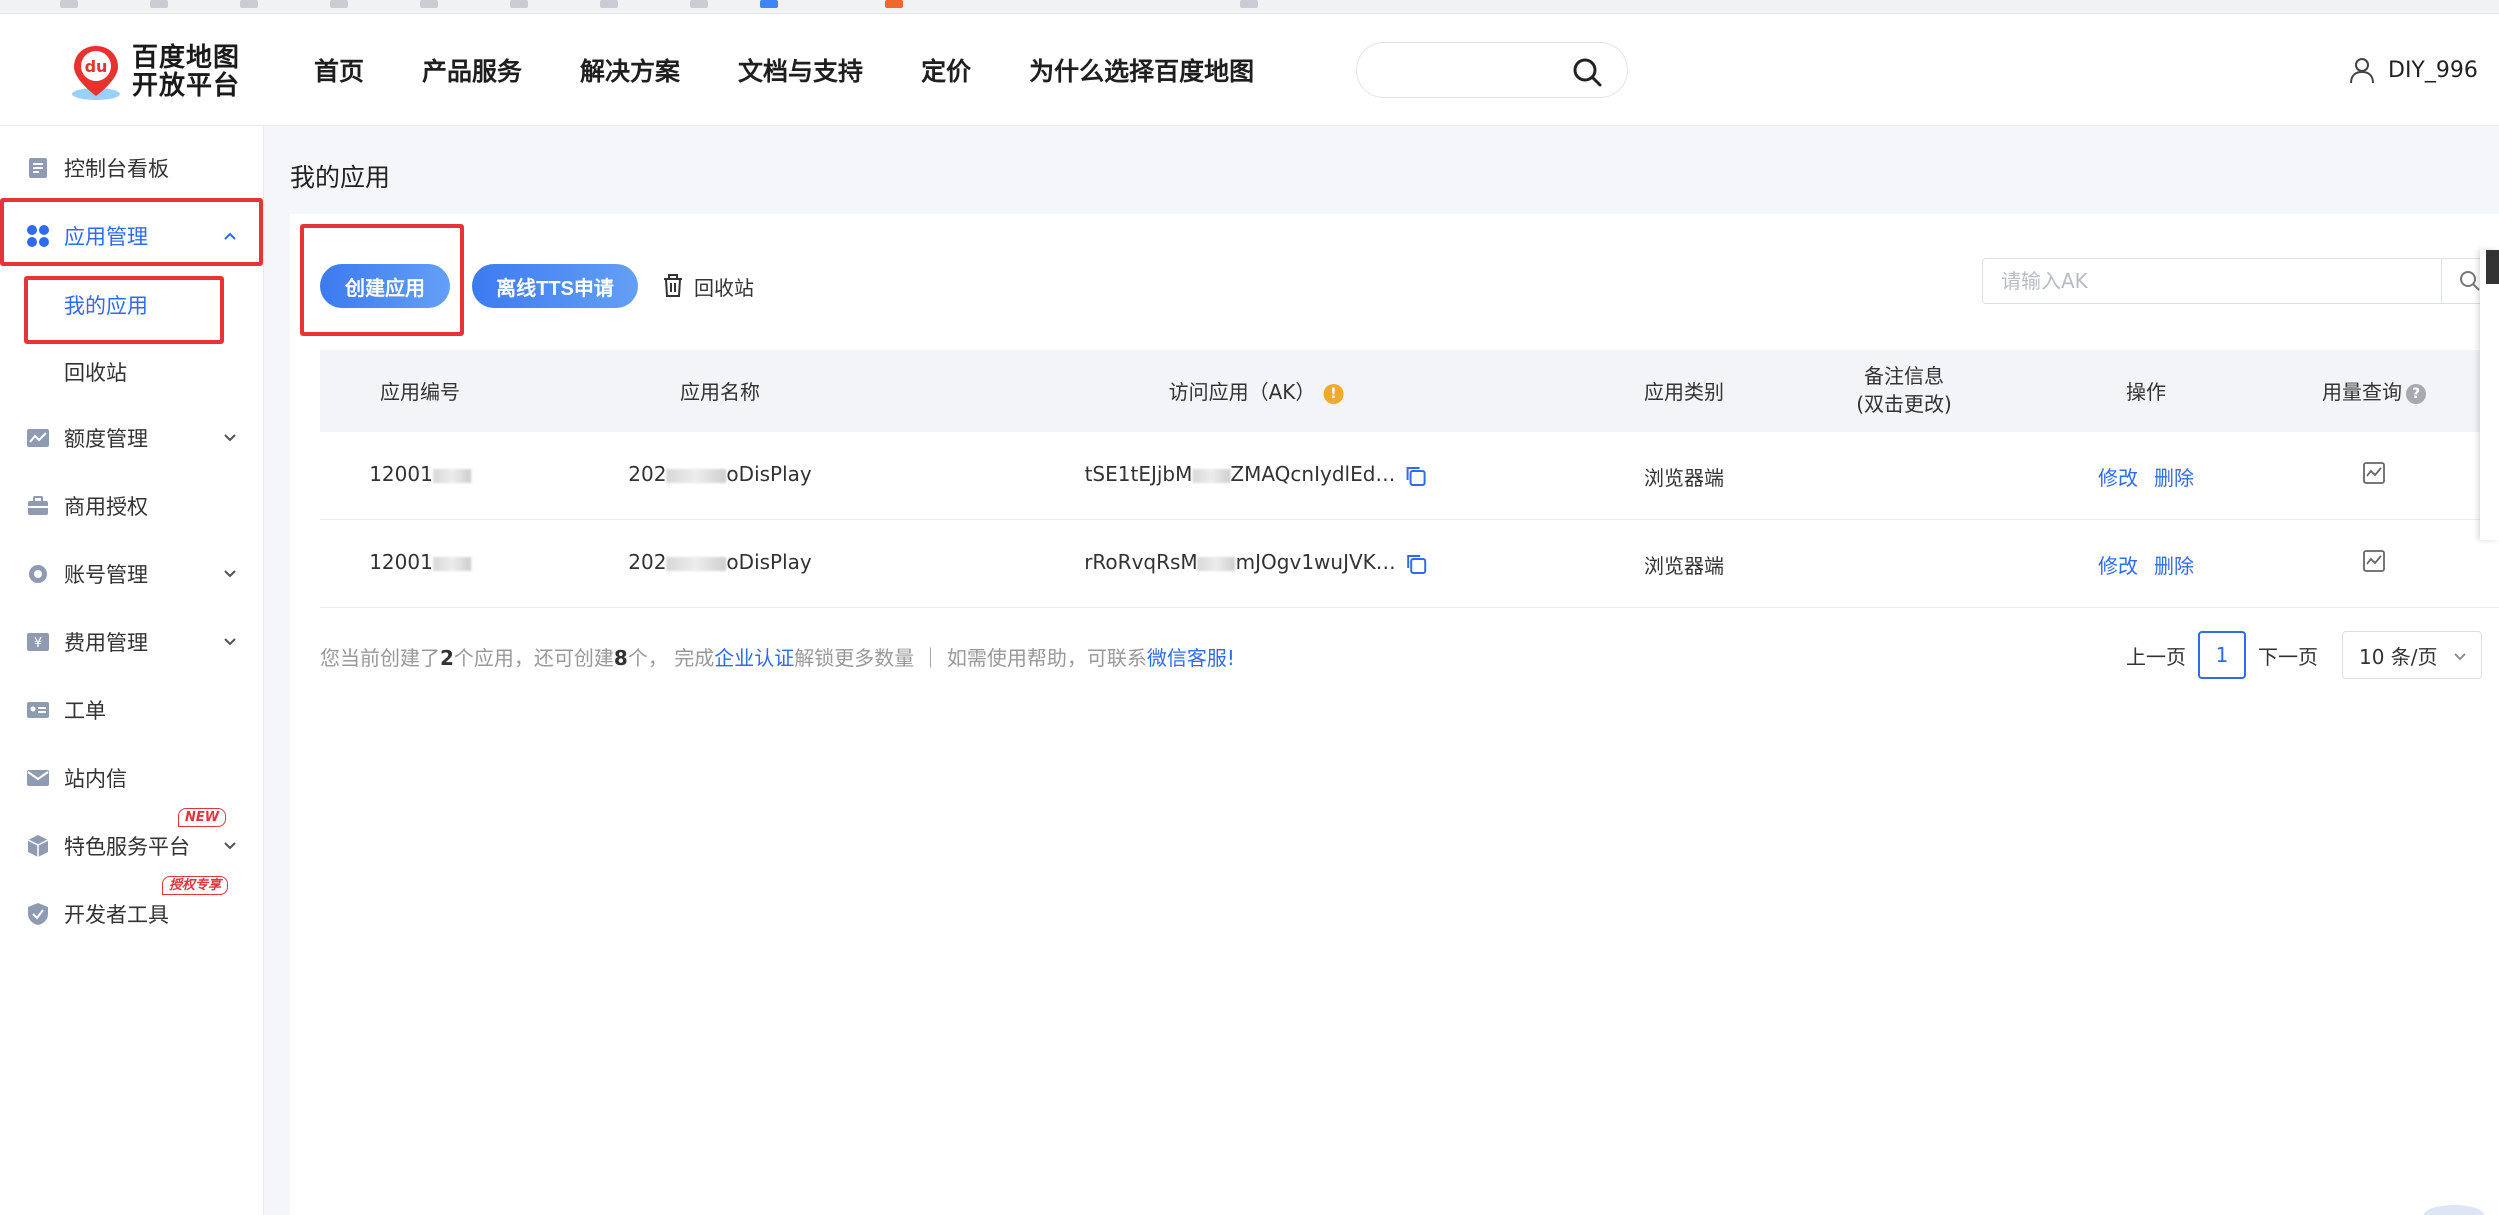  What do you see at coordinates (95, 779) in the screenshot?
I see `sidebar-label: 站内信` at bounding box center [95, 779].